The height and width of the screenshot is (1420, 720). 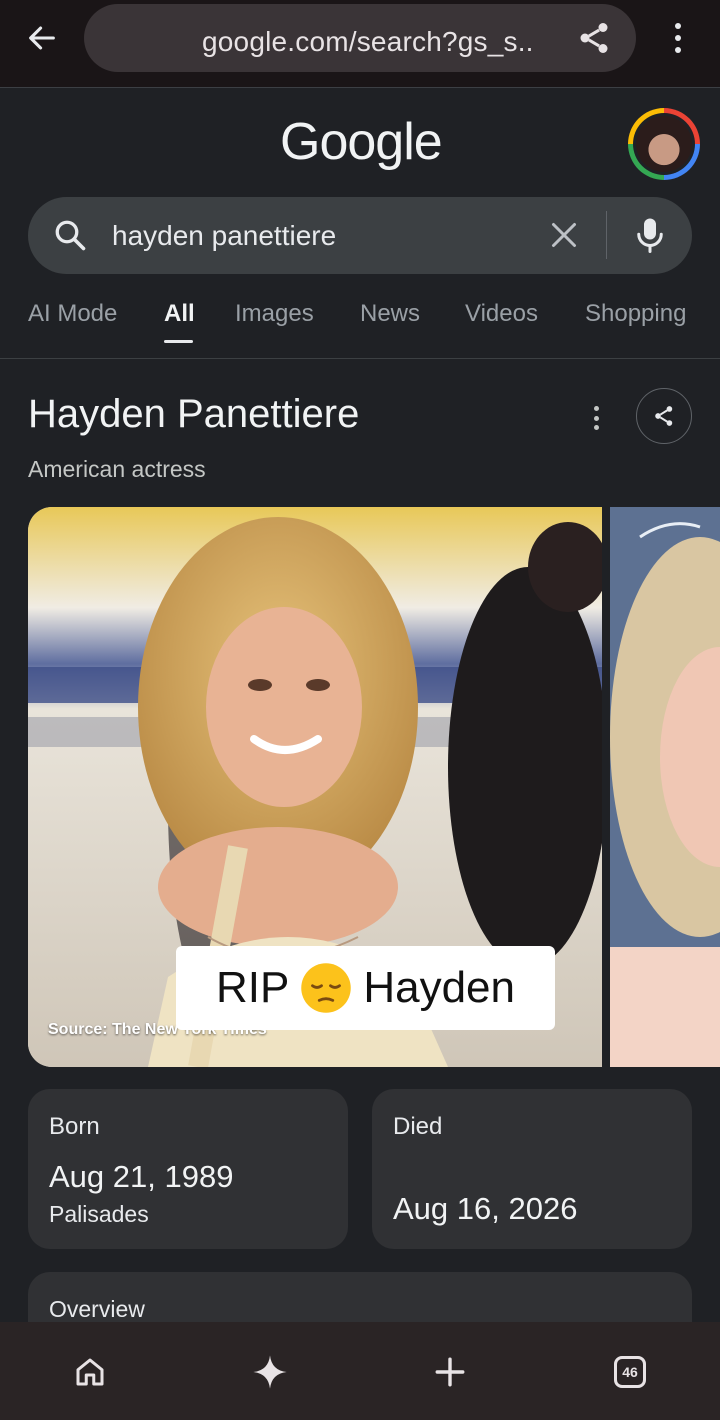 I want to click on search-input, so click(x=312, y=236).